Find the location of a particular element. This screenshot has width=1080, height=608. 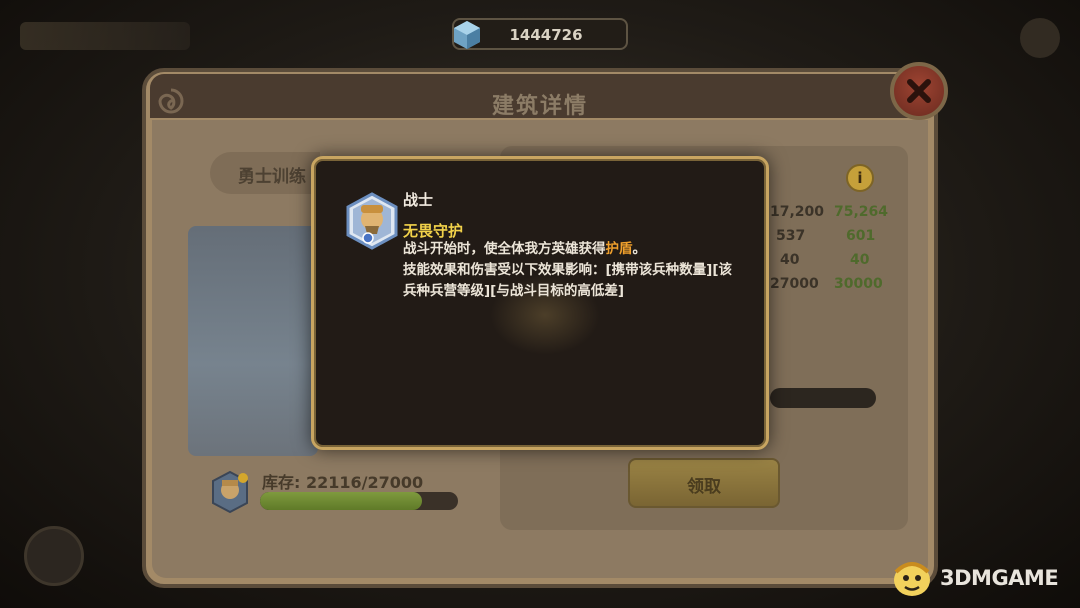

currency-bar: 1444726 is located at coordinates (540, 34).